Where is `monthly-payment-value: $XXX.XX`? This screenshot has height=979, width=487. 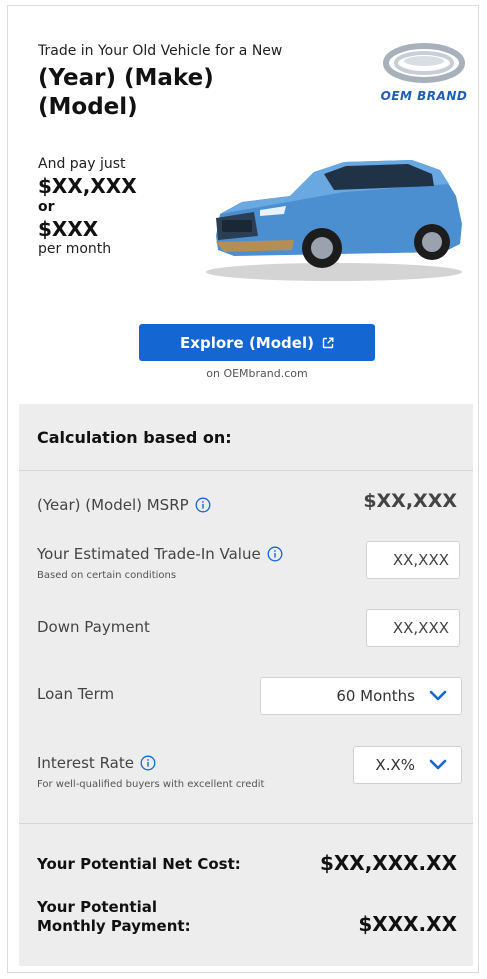 monthly-payment-value: $XXX.XX is located at coordinates (407, 924).